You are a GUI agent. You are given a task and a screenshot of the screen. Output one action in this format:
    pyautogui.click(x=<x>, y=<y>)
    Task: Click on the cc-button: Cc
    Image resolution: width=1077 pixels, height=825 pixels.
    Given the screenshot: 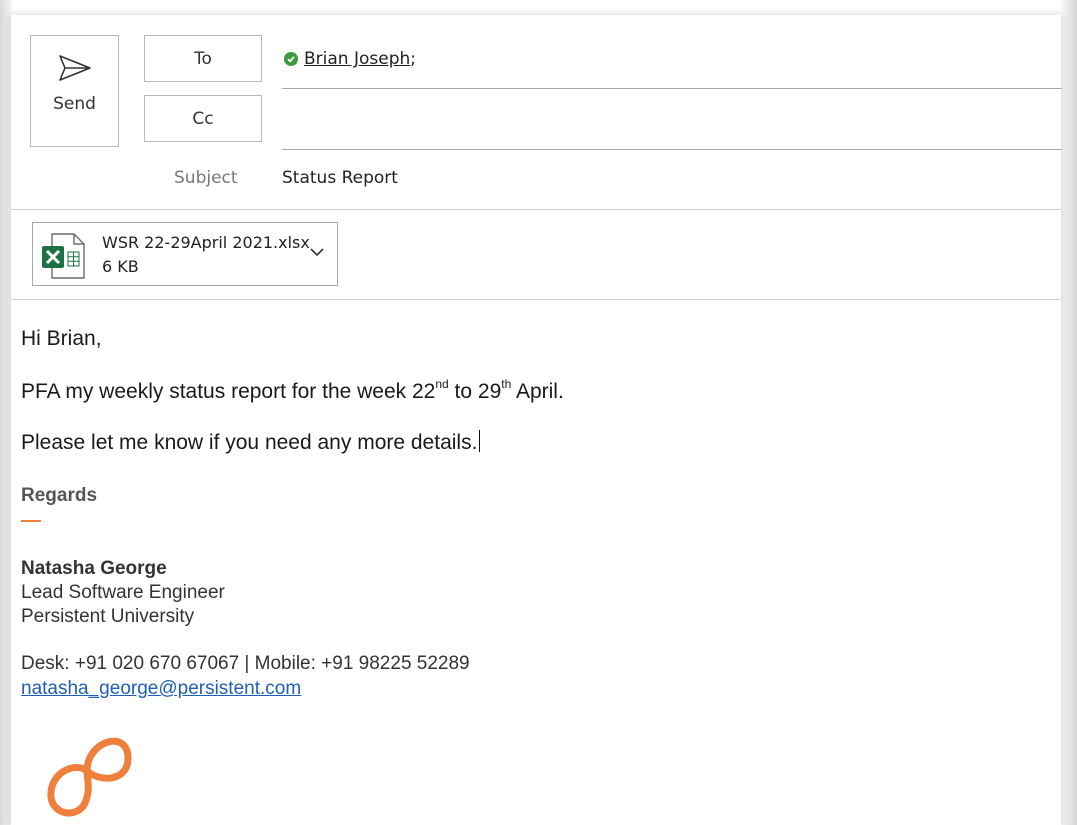 What is the action you would take?
    pyautogui.click(x=203, y=118)
    